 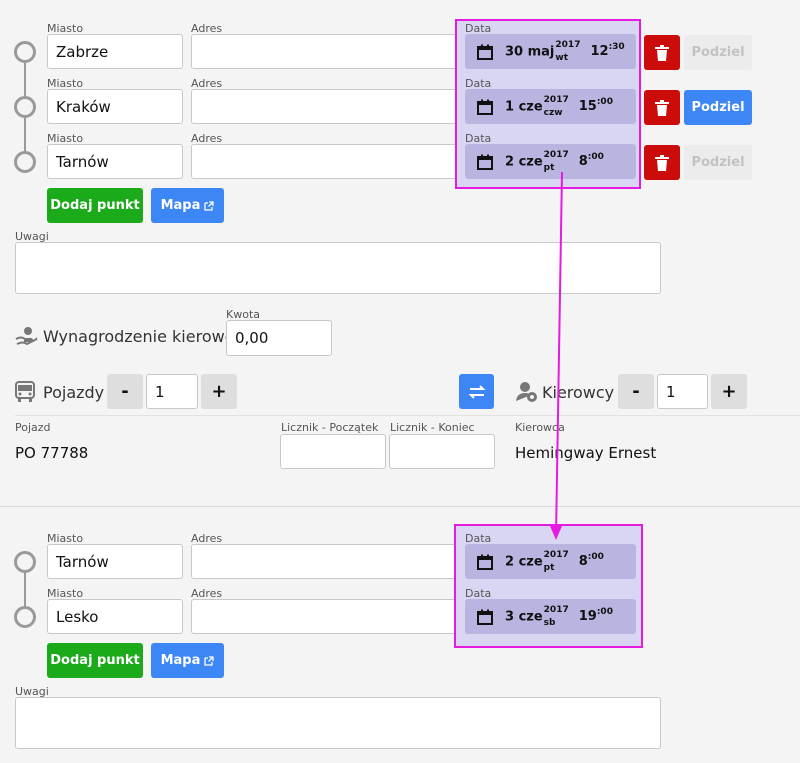 I want to click on date-hour: 12, so click(x=599, y=51).